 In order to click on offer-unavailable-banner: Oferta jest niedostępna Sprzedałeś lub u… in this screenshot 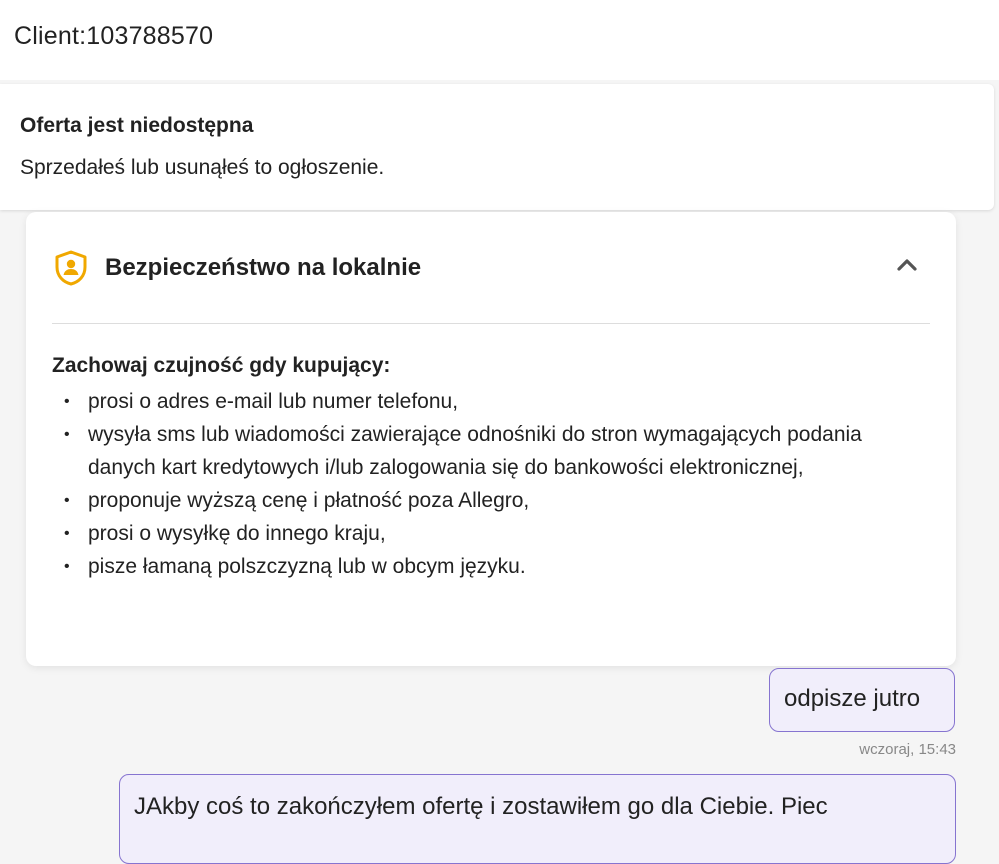, I will do `click(497, 147)`.